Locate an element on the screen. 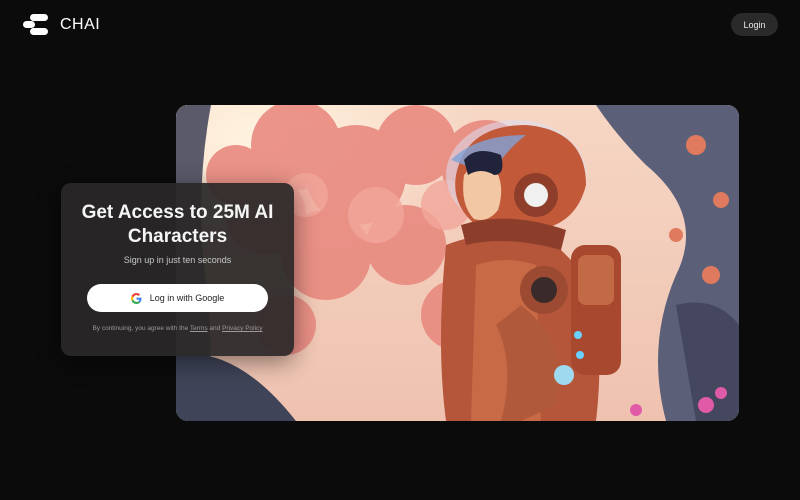  card-title: Get Access to 25M AI Characters is located at coordinates (177, 224).